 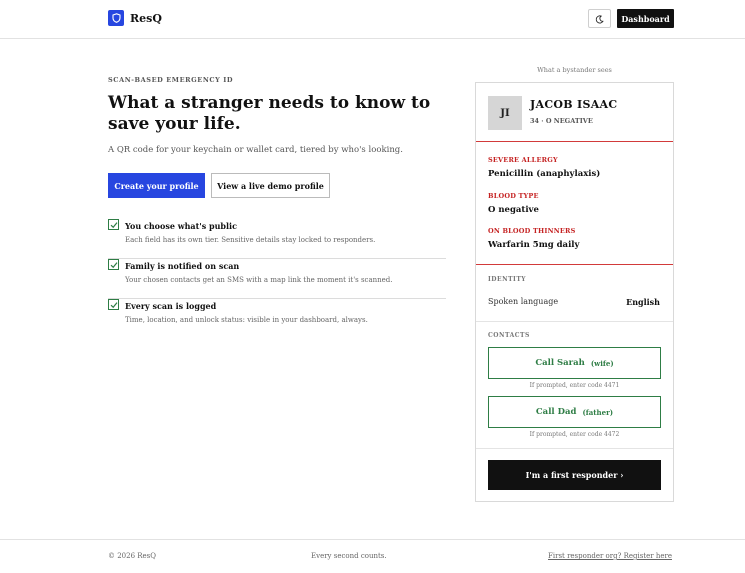 What do you see at coordinates (146, 18) in the screenshot?
I see `brand-name: ResQ` at bounding box center [146, 18].